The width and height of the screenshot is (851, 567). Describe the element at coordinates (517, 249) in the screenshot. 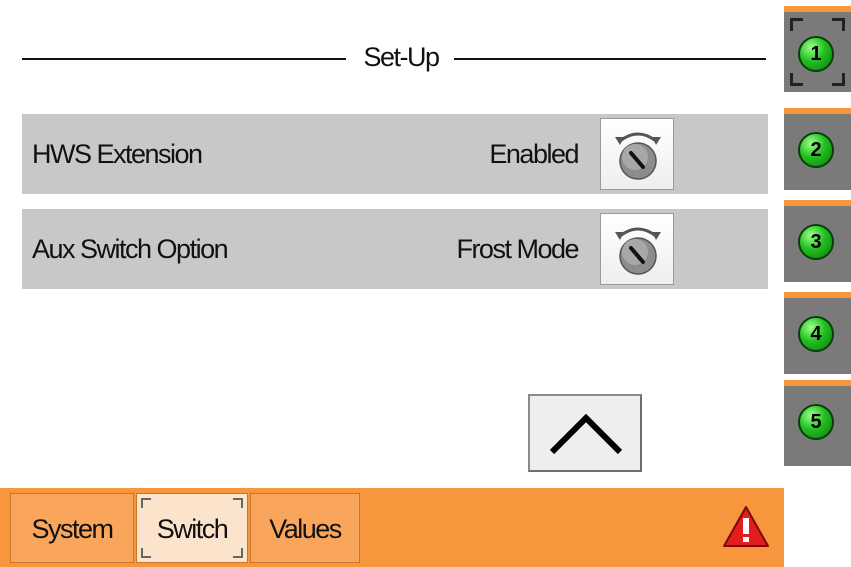

I see `setting-value: Frost Mode` at that location.